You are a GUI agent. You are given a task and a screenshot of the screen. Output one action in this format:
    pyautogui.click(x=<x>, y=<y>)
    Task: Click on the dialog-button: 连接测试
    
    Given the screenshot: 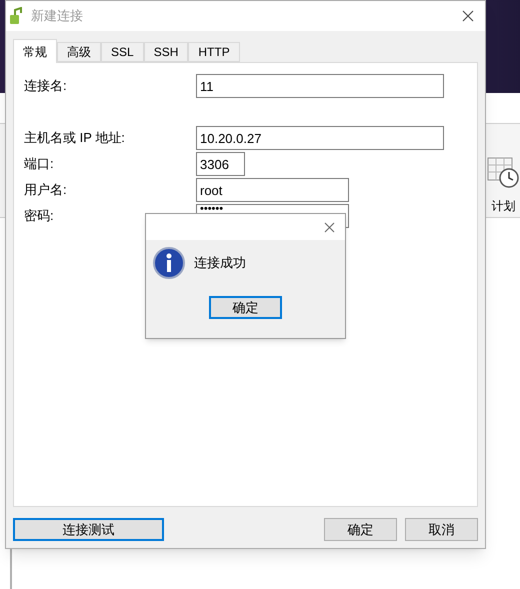 What is the action you would take?
    pyautogui.click(x=88, y=529)
    